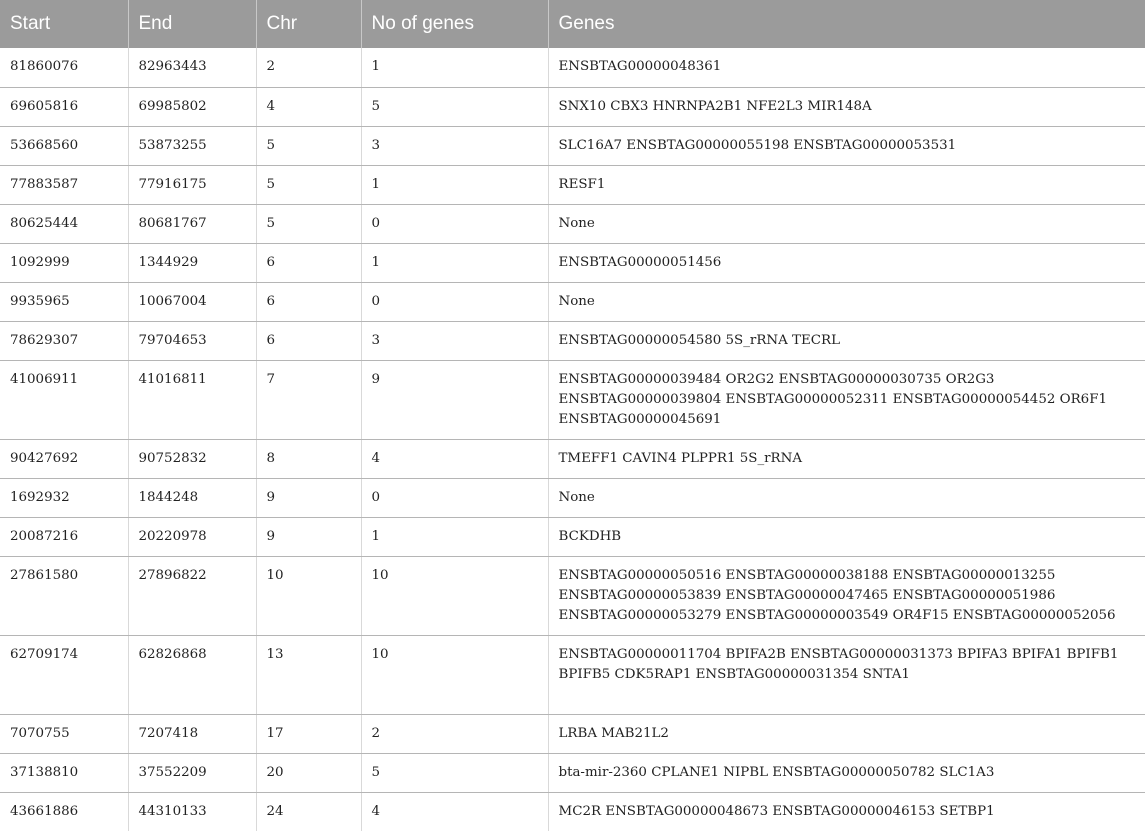  Describe the element at coordinates (64, 773) in the screenshot. I see `cell-start: 37138810` at that location.